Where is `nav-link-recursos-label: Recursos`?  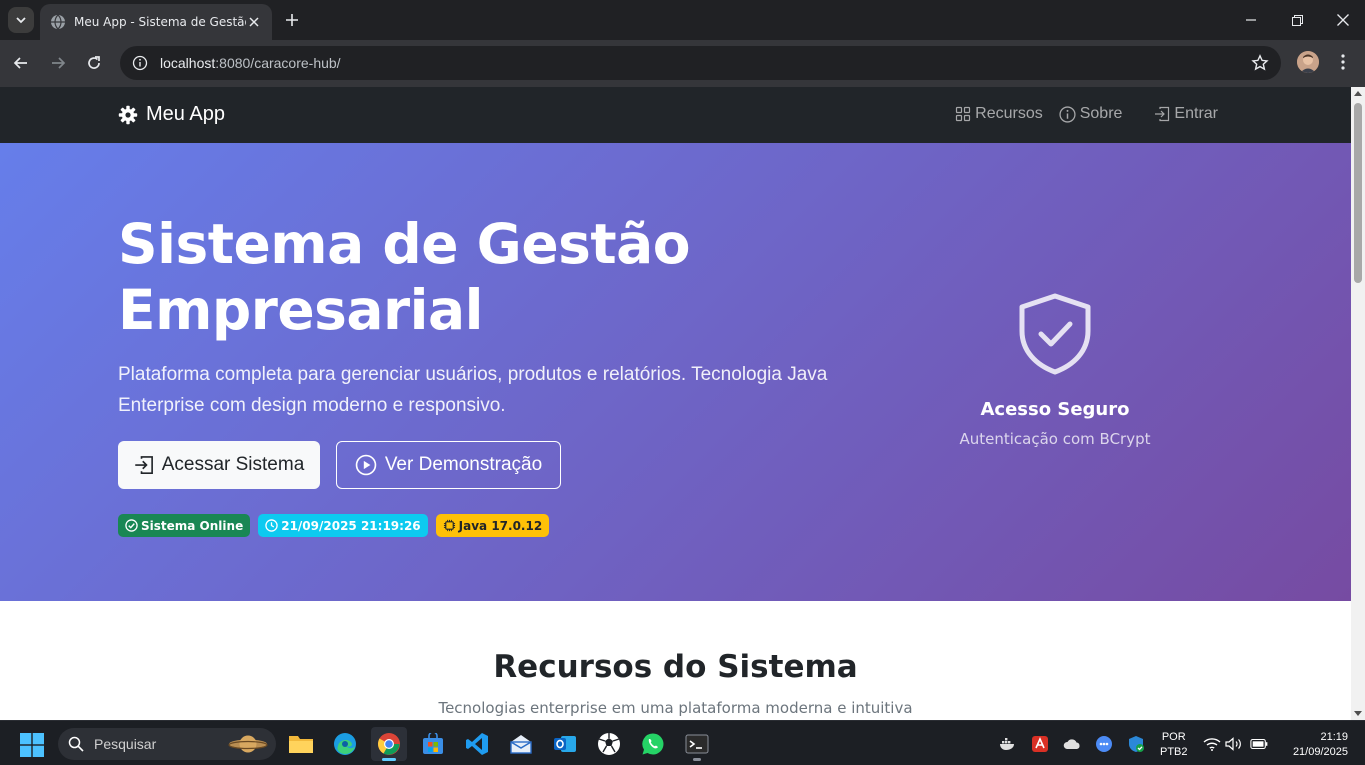 nav-link-recursos-label: Recursos is located at coordinates (1009, 113).